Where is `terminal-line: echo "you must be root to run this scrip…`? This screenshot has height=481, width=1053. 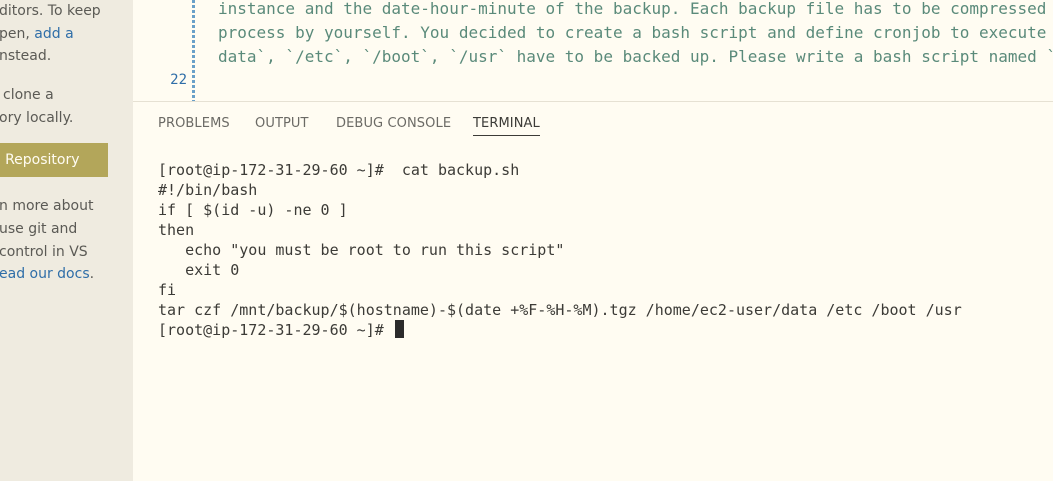
terminal-line: echo "you must be root to run this scrip… is located at coordinates (361, 250).